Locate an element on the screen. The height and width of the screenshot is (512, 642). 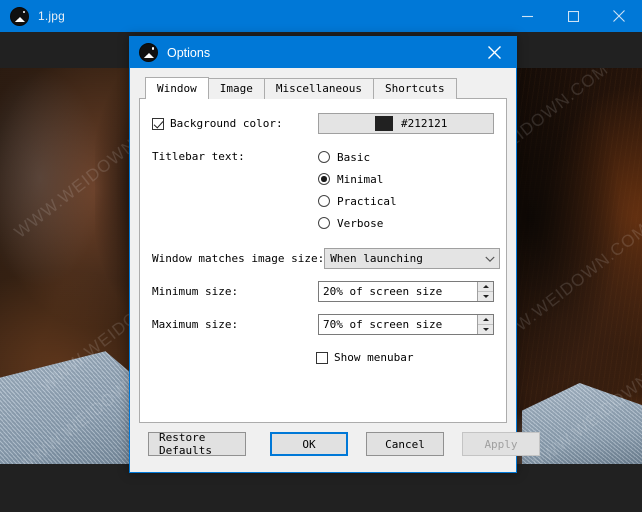
maximum-size-control: 70% of screen size is located at coordinates (406, 324).